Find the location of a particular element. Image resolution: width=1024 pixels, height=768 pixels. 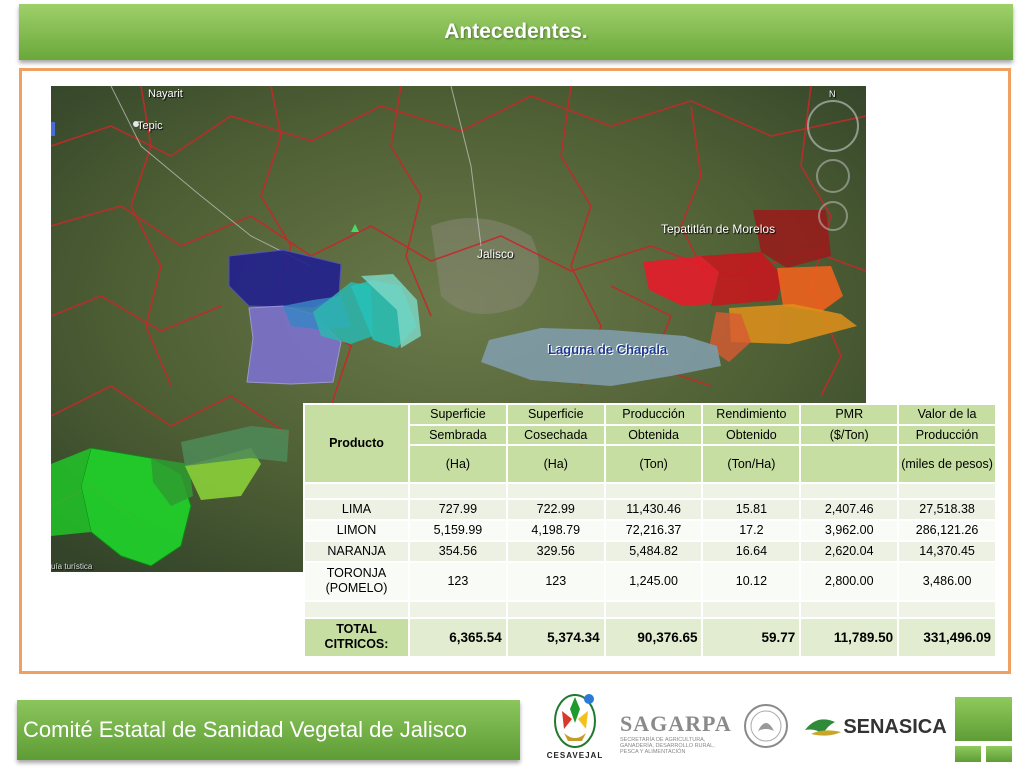

col-header-unit is located at coordinates (849, 464).